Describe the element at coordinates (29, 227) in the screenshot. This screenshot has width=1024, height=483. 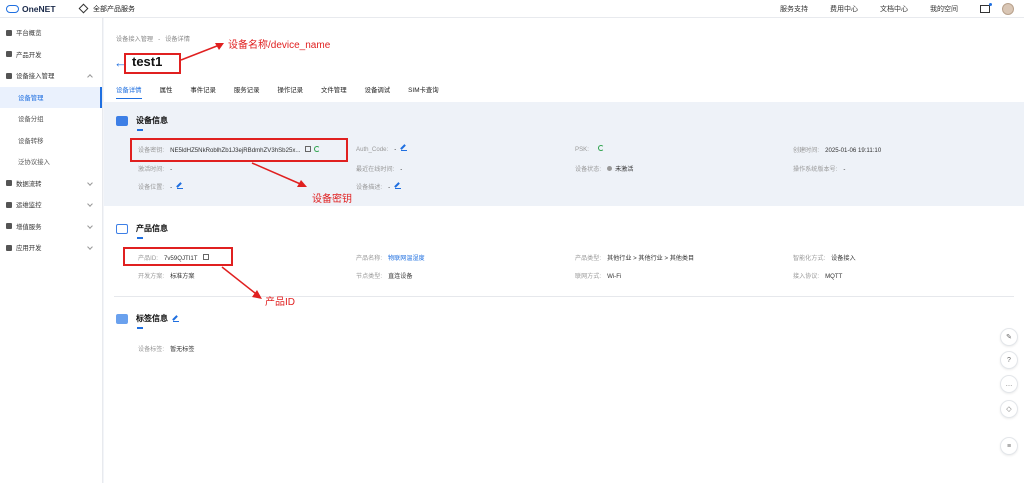
I see `sidebar-item-label: 增值服务` at that location.